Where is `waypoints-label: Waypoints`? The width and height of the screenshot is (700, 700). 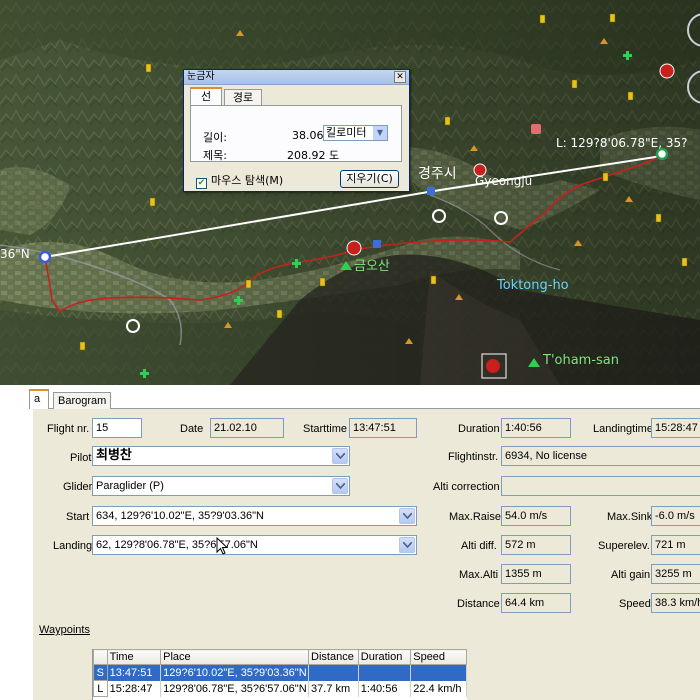 waypoints-label: Waypoints is located at coordinates (64, 630).